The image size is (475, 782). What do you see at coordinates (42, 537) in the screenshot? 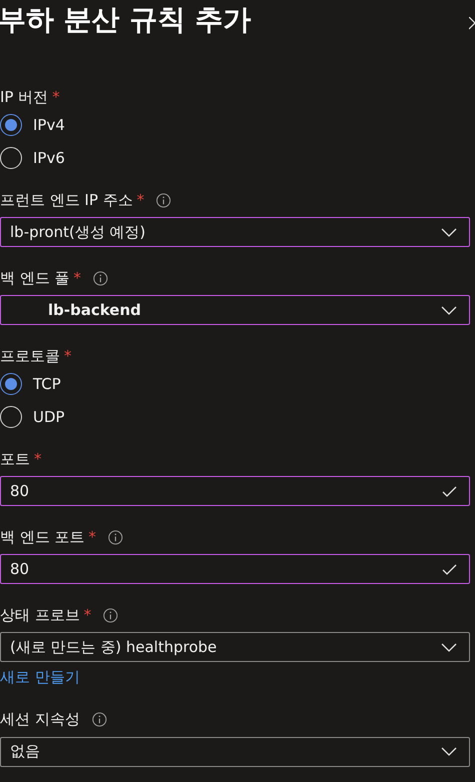
I see `field-label: 백 엔드 포트` at bounding box center [42, 537].